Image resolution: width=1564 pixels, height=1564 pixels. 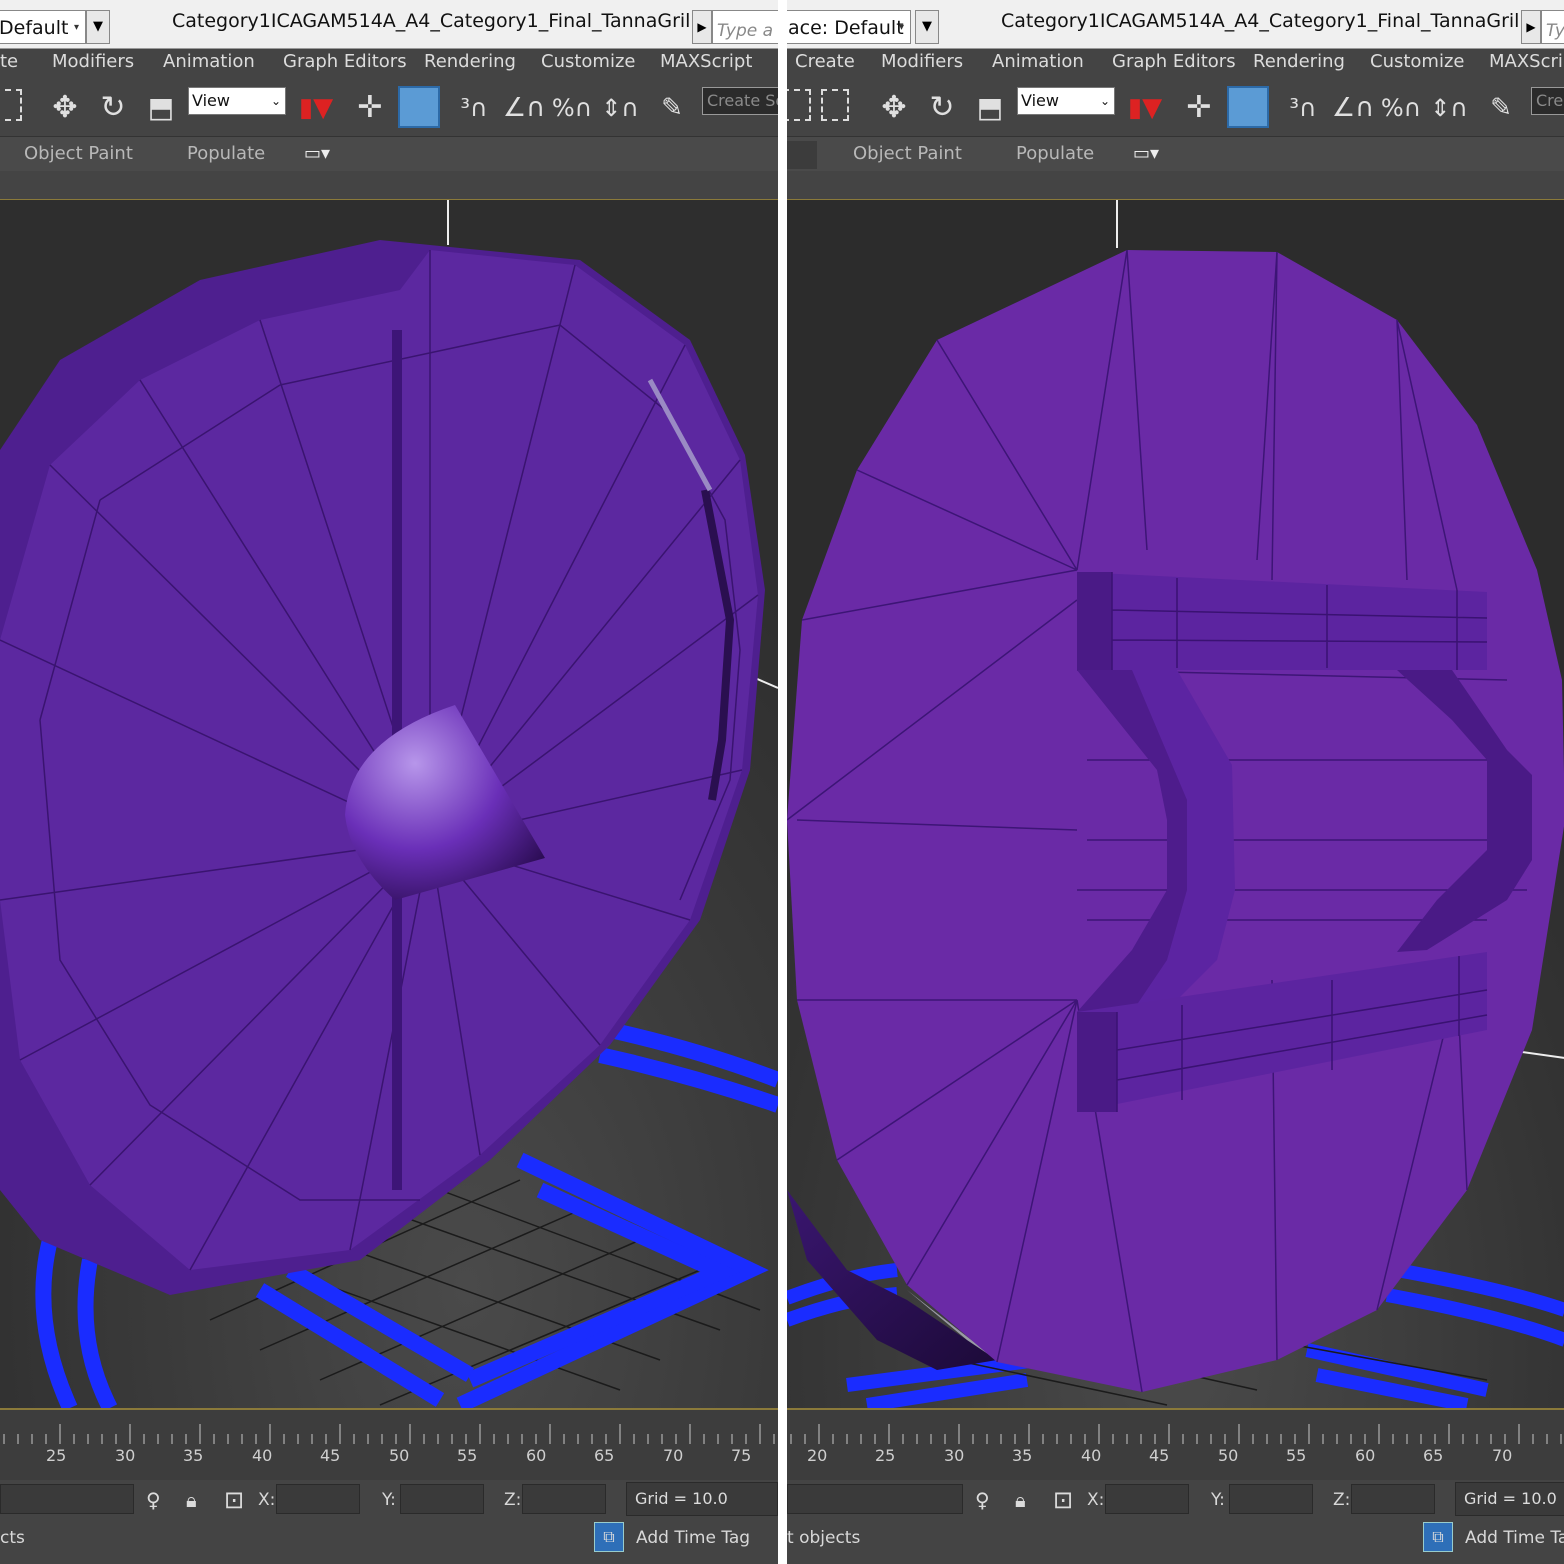 What do you see at coordinates (1433, 1455) in the screenshot?
I see `tick-label: 65` at bounding box center [1433, 1455].